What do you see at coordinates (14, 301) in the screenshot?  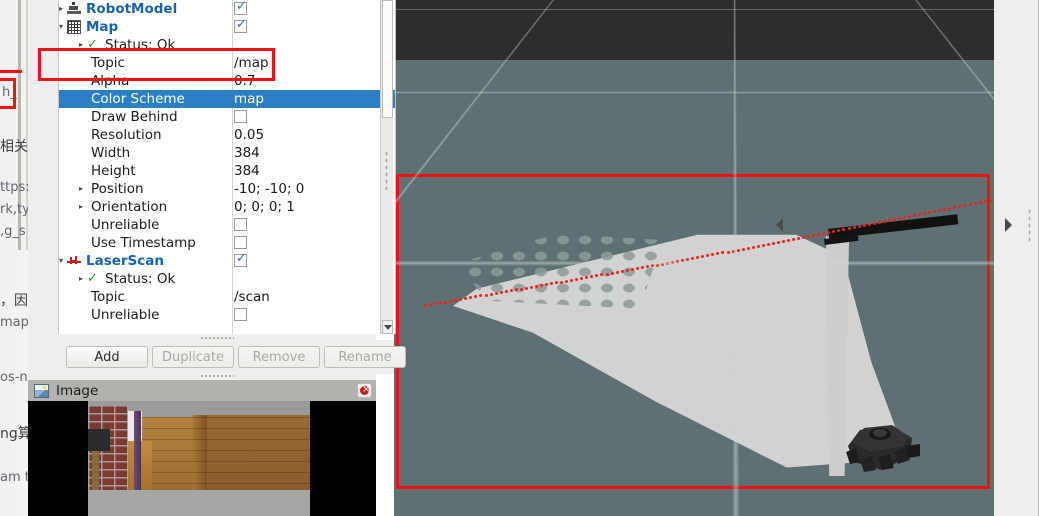 I see `background-text-fragment: ，因` at bounding box center [14, 301].